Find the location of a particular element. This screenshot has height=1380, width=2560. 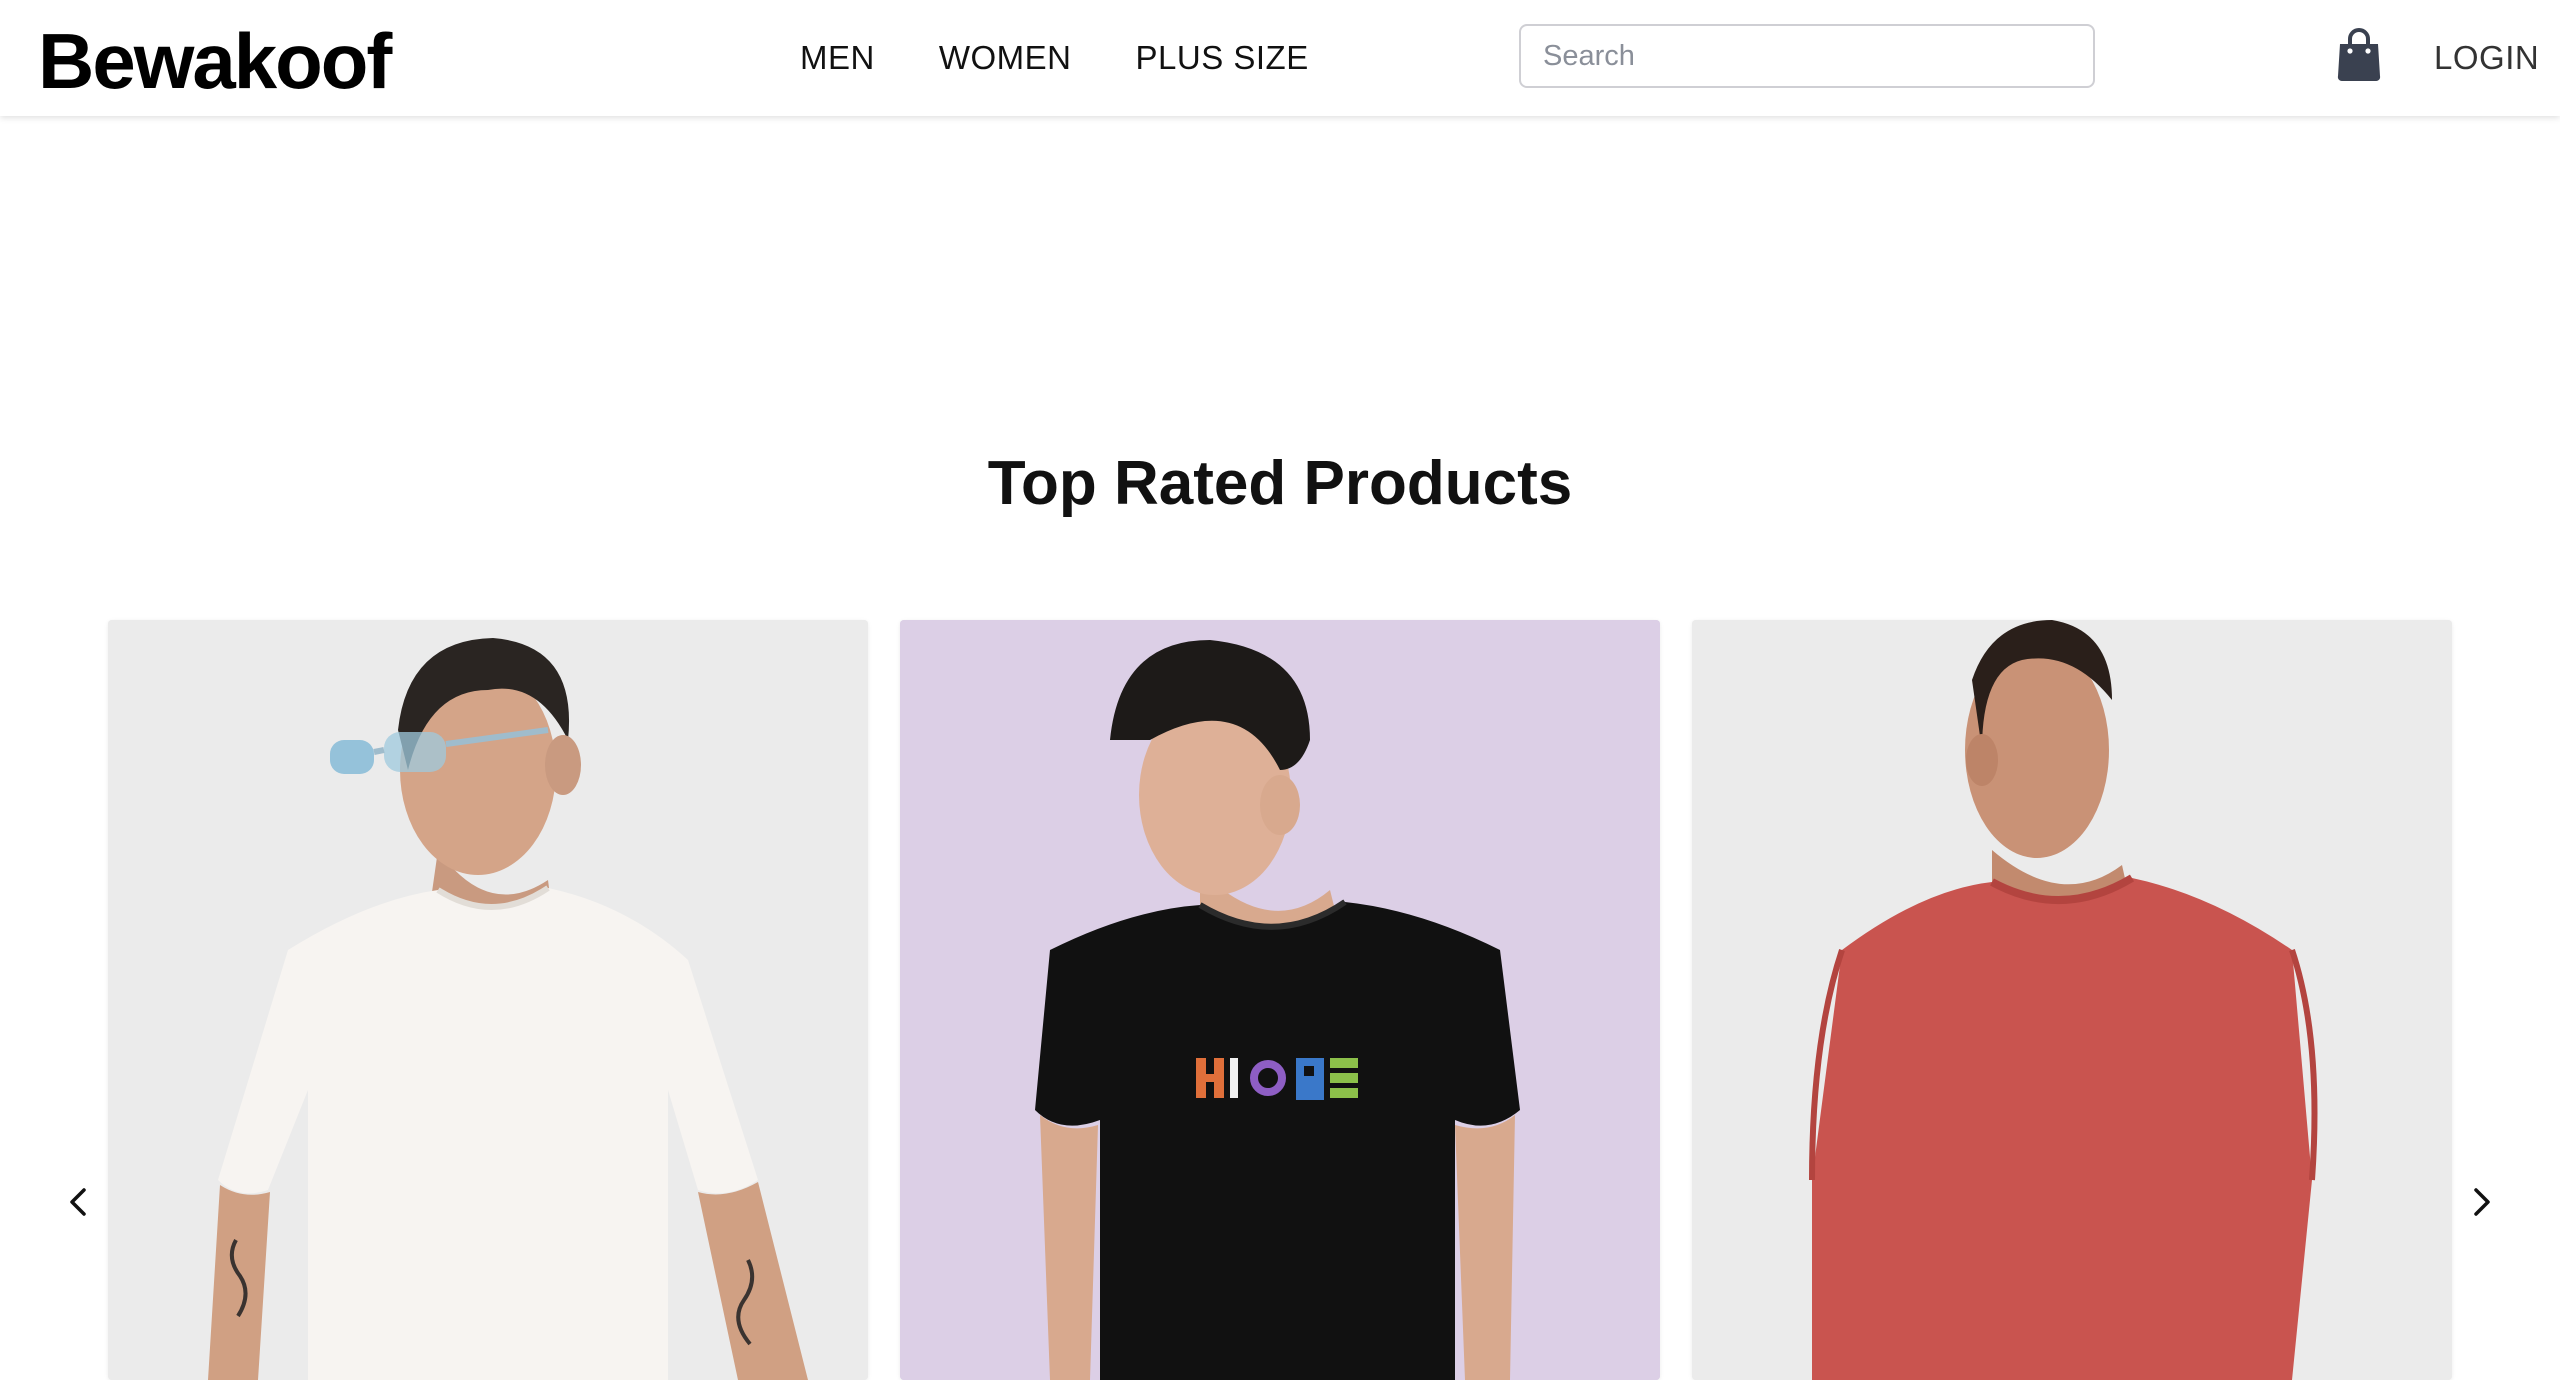

nav-men: MEN is located at coordinates (837, 58).